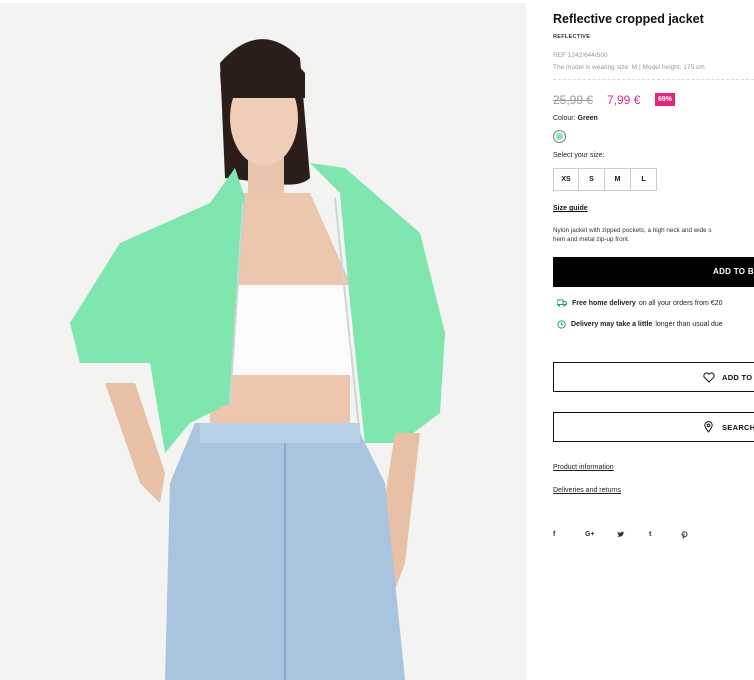  Describe the element at coordinates (579, 155) in the screenshot. I see `select-size-label: Select your size:` at that location.